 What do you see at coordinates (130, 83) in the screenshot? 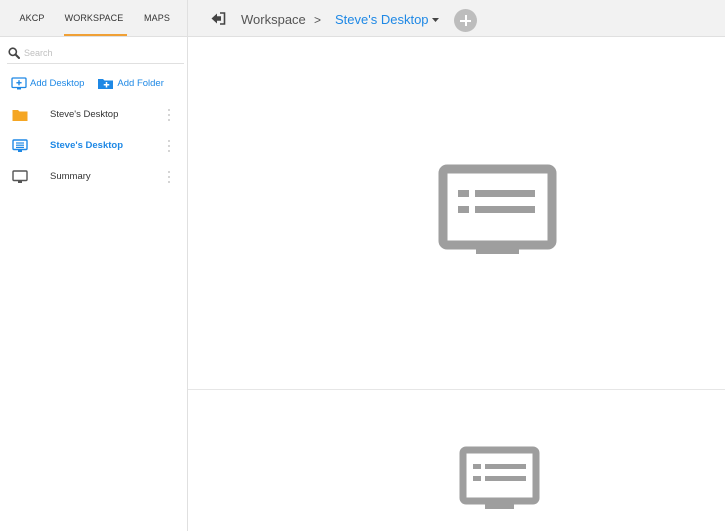
I see `add-folder-button: Add Folder` at bounding box center [130, 83].